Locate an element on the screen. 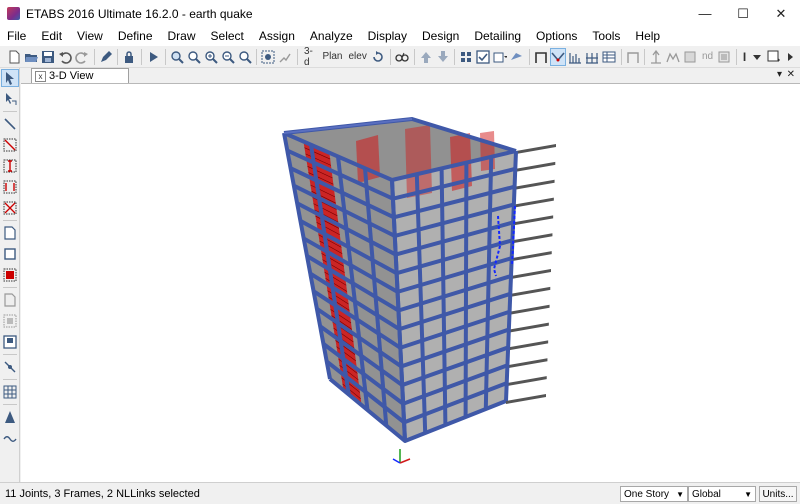 This screenshot has width=800, height=504. draw-area-quick-icon is located at coordinates (10, 275).